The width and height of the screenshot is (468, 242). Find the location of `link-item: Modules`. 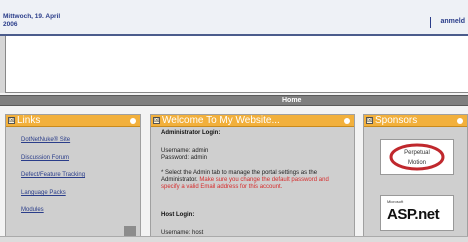

link-item: Modules is located at coordinates (32, 210).